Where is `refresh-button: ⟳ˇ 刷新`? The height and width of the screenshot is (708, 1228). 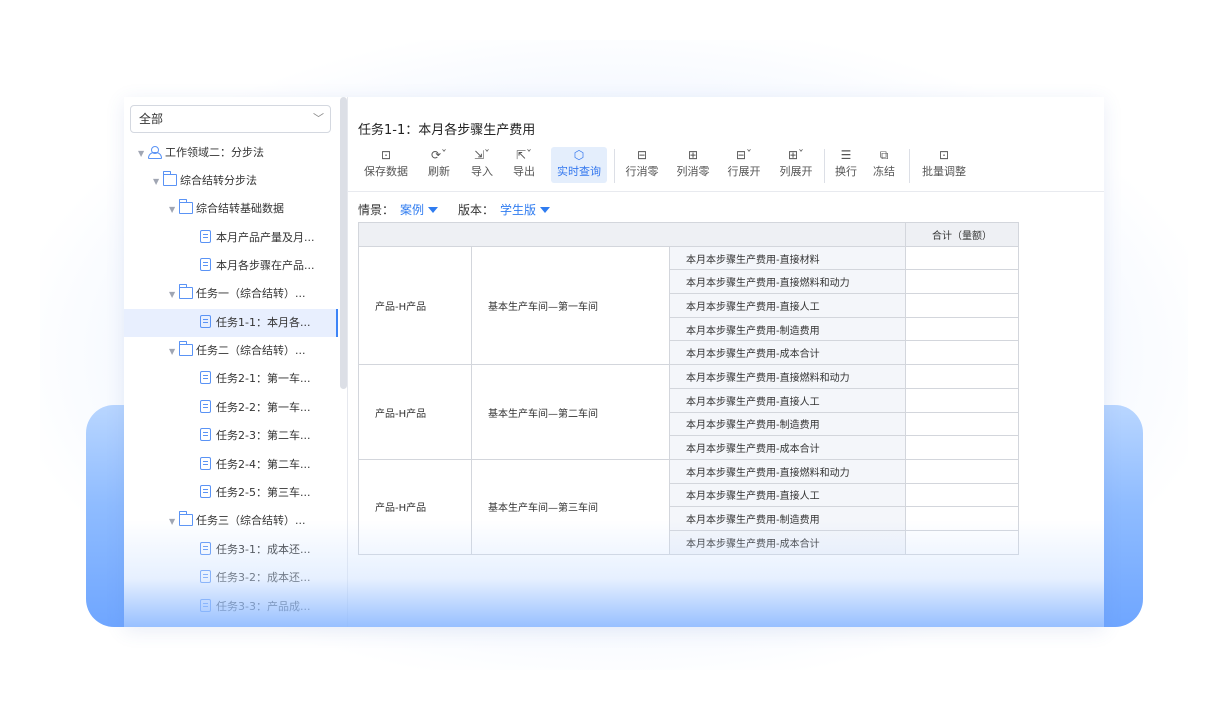
refresh-button: ⟳ˇ 刷新 is located at coordinates (439, 165).